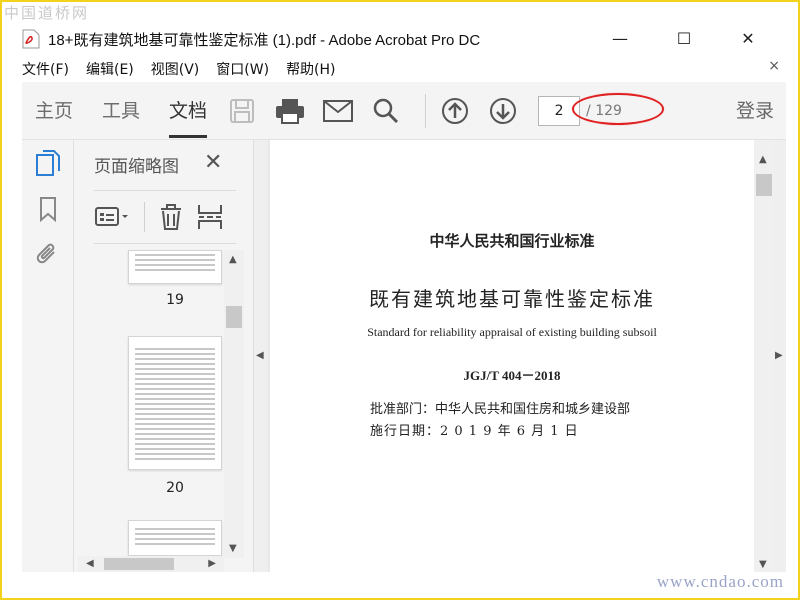  I want to click on tab-document: 文档, so click(188, 111).